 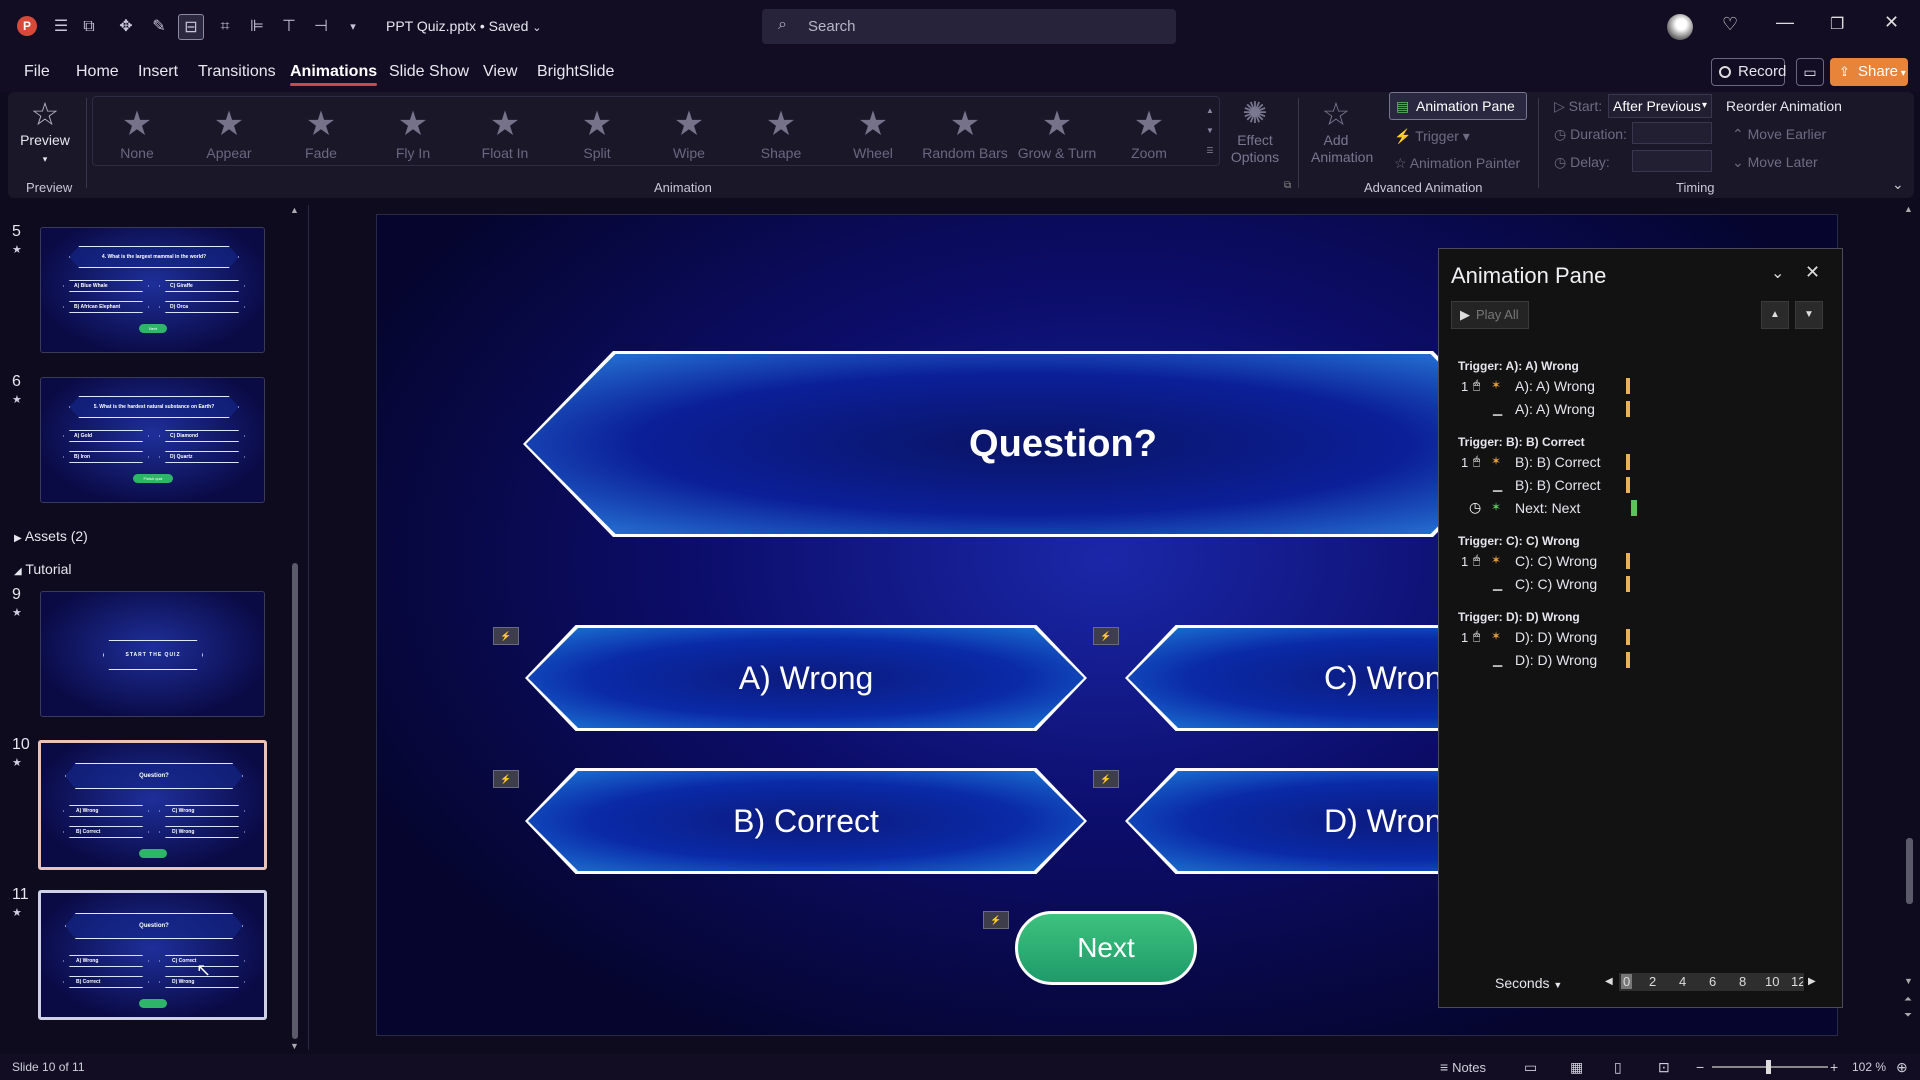 What do you see at coordinates (1672, 133) in the screenshot?
I see `duration-input` at bounding box center [1672, 133].